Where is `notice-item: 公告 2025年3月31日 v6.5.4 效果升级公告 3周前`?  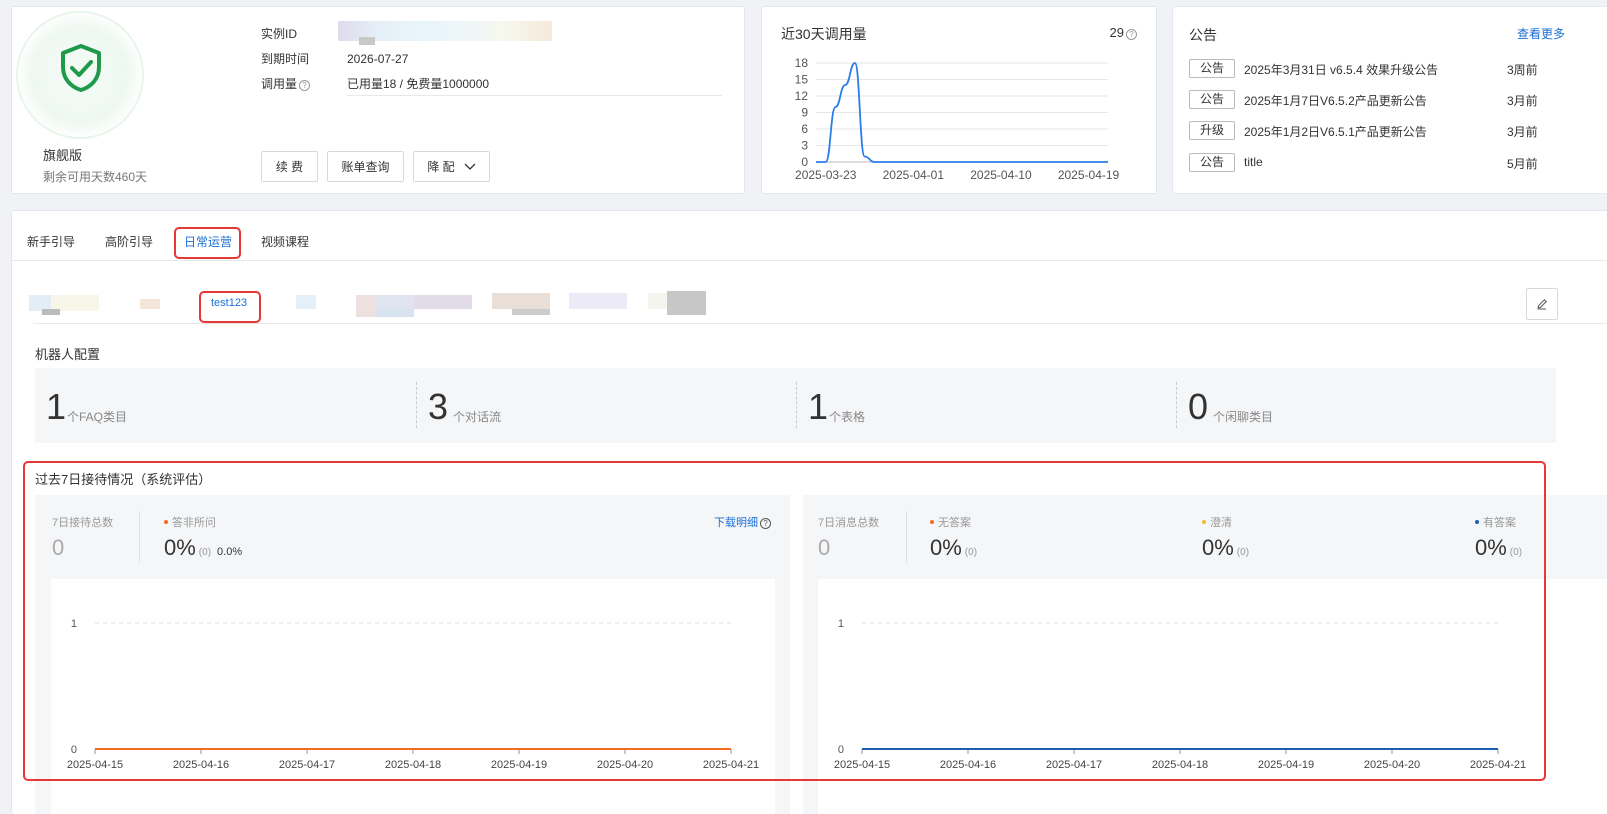
notice-item: 公告 2025年3月31日 v6.5.4 效果升级公告 3周前 is located at coordinates (1398, 69).